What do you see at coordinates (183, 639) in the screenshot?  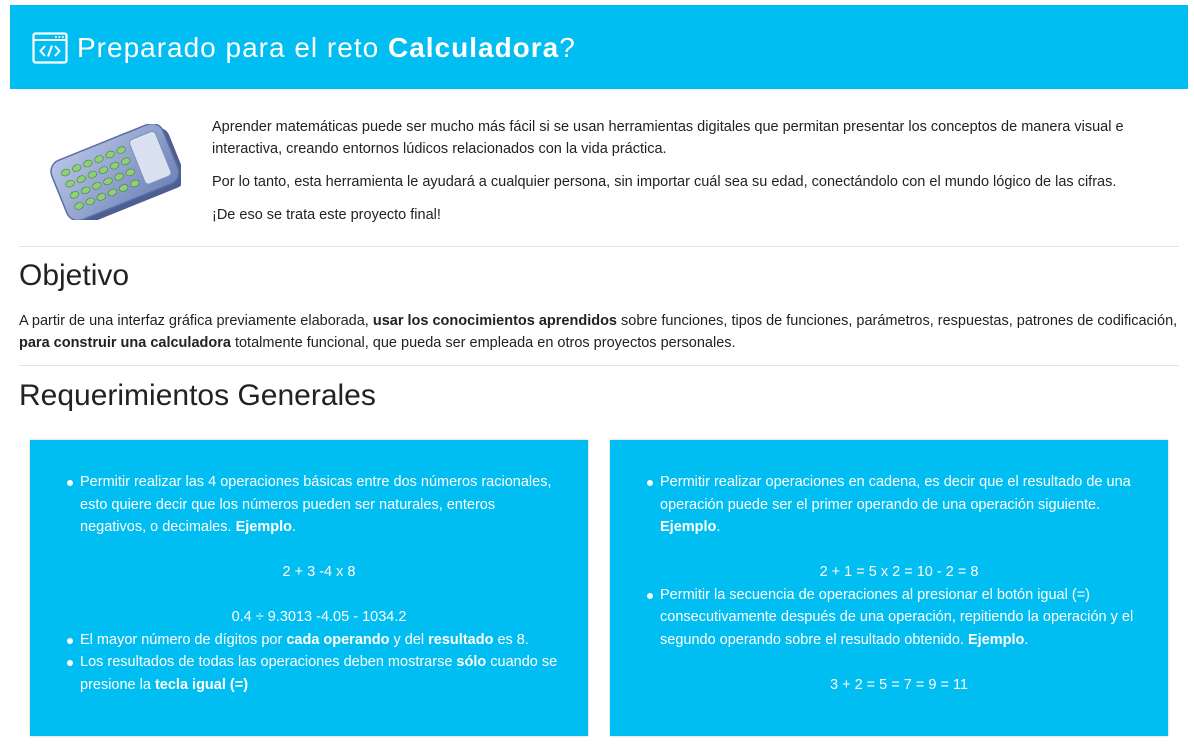 I see `requirement-text: El mayor número de dígitos por` at bounding box center [183, 639].